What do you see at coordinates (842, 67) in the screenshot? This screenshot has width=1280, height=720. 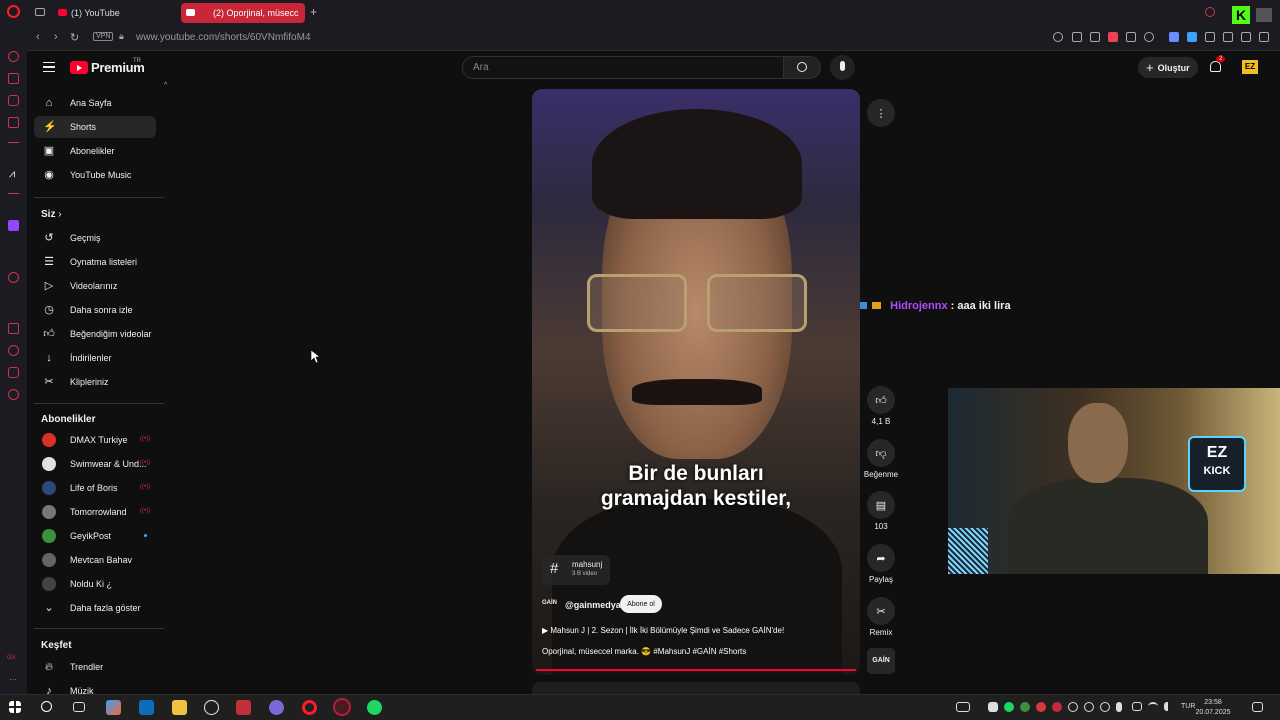 I see `voice-search-button` at bounding box center [842, 67].